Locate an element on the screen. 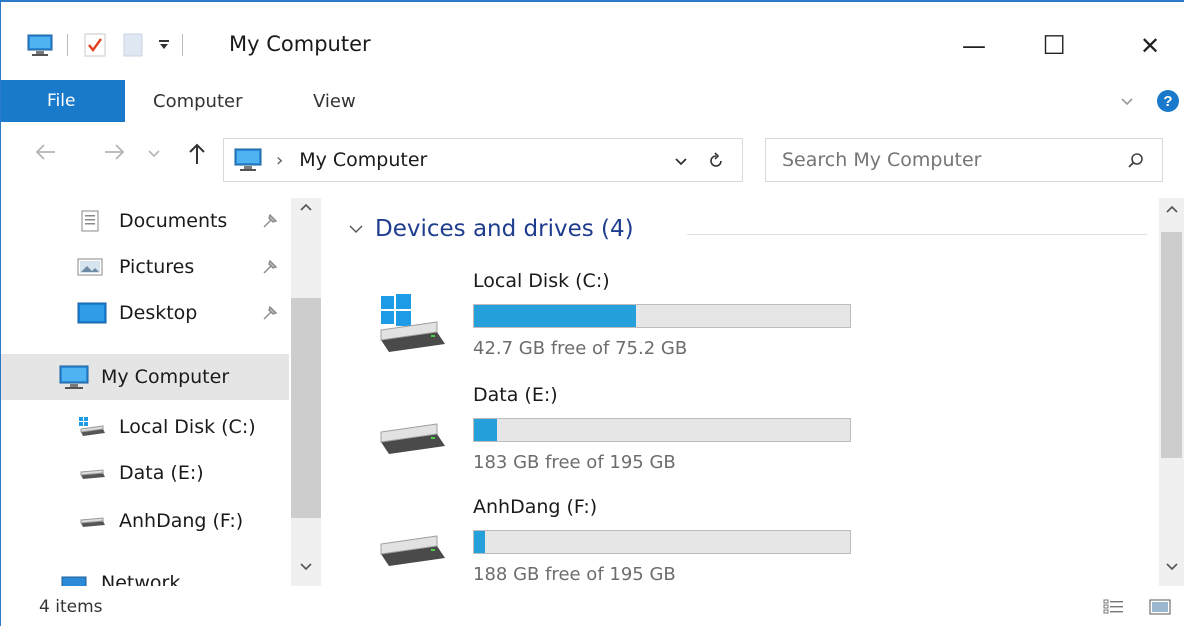 The height and width of the screenshot is (626, 1184). tab-file: File is located at coordinates (63, 101).